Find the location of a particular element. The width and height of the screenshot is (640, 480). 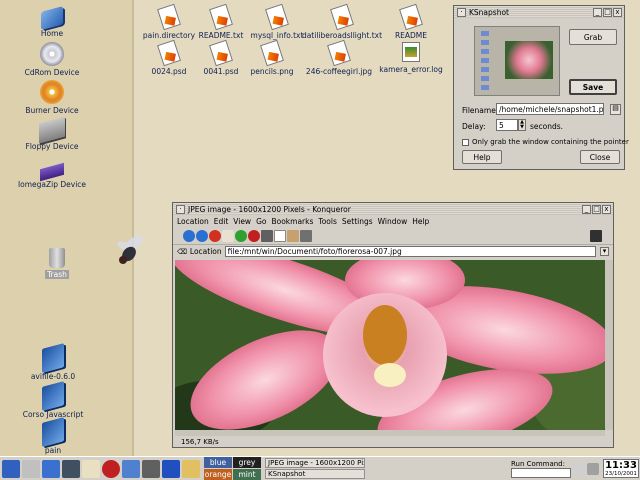

pager-desk-mint: mint is located at coordinates (247, 474).